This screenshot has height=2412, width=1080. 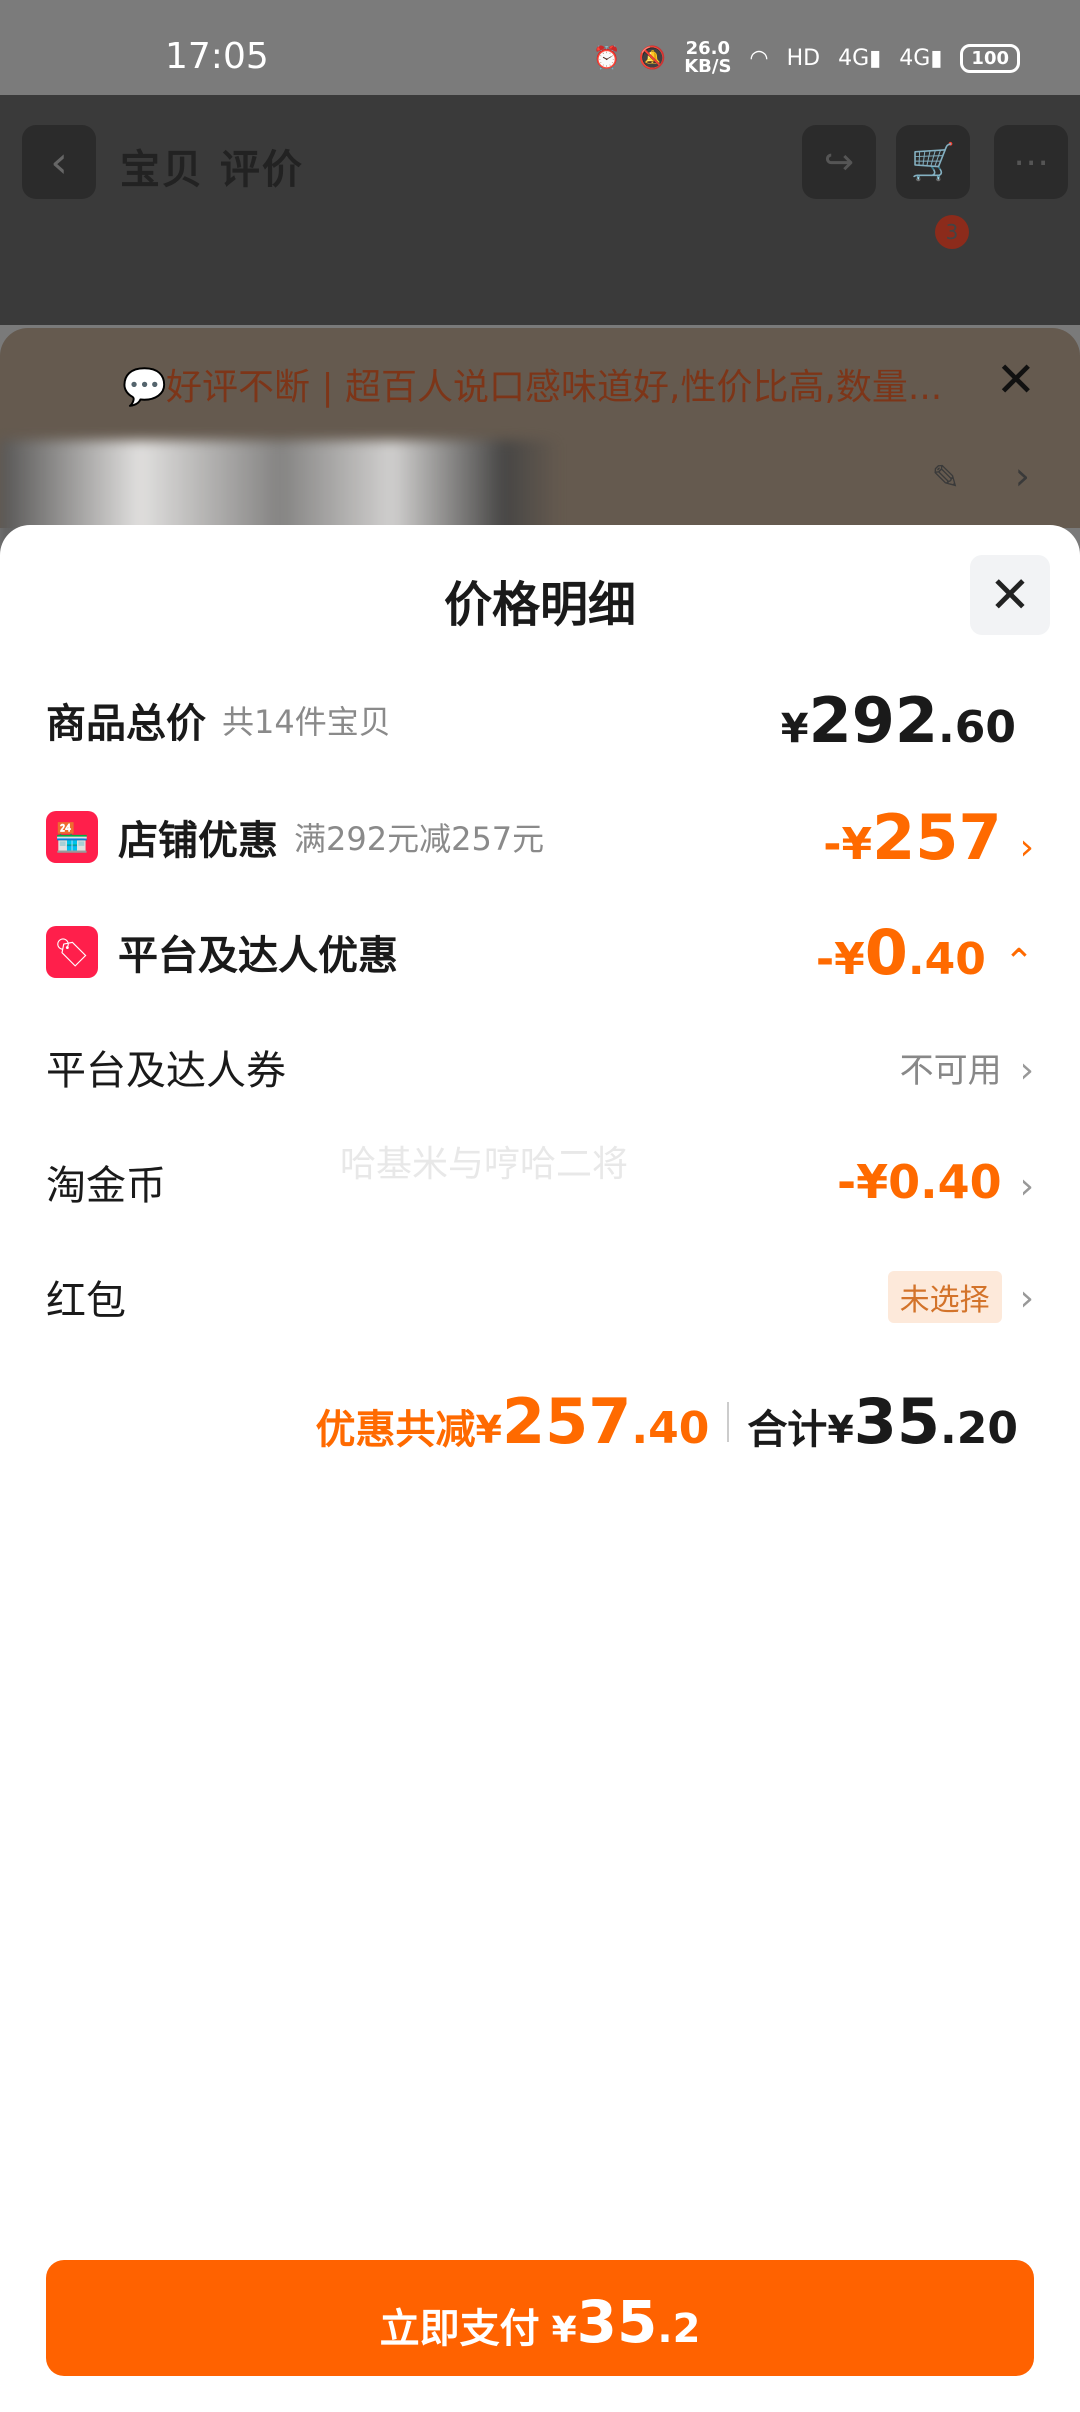 I want to click on red-packet-row: 红包 未选择 ›, so click(x=540, y=1297).